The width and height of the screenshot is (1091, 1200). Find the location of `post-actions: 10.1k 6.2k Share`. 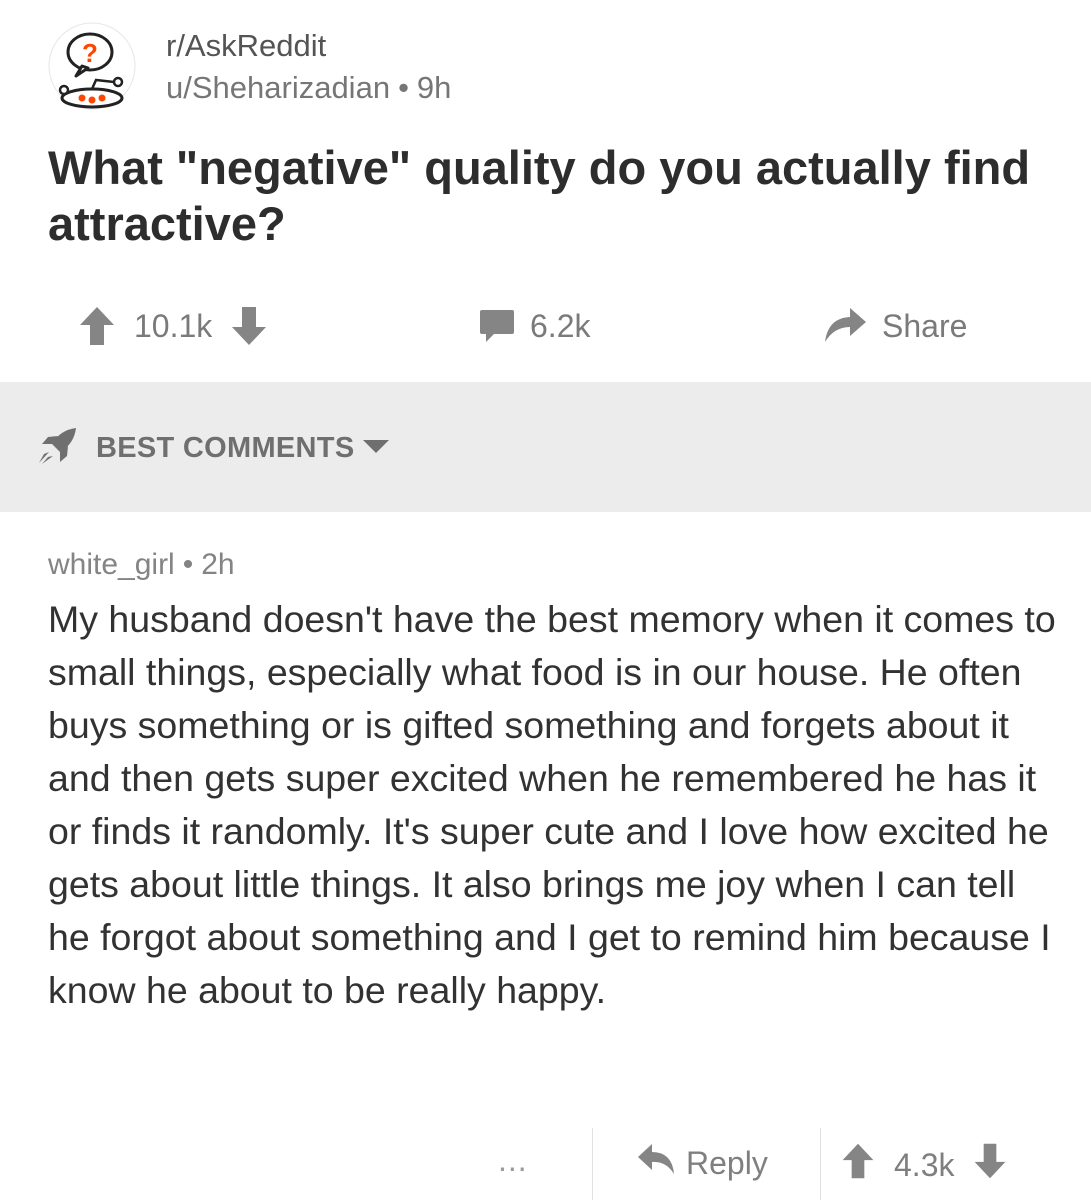

post-actions: 10.1k 6.2k Share is located at coordinates (545, 326).